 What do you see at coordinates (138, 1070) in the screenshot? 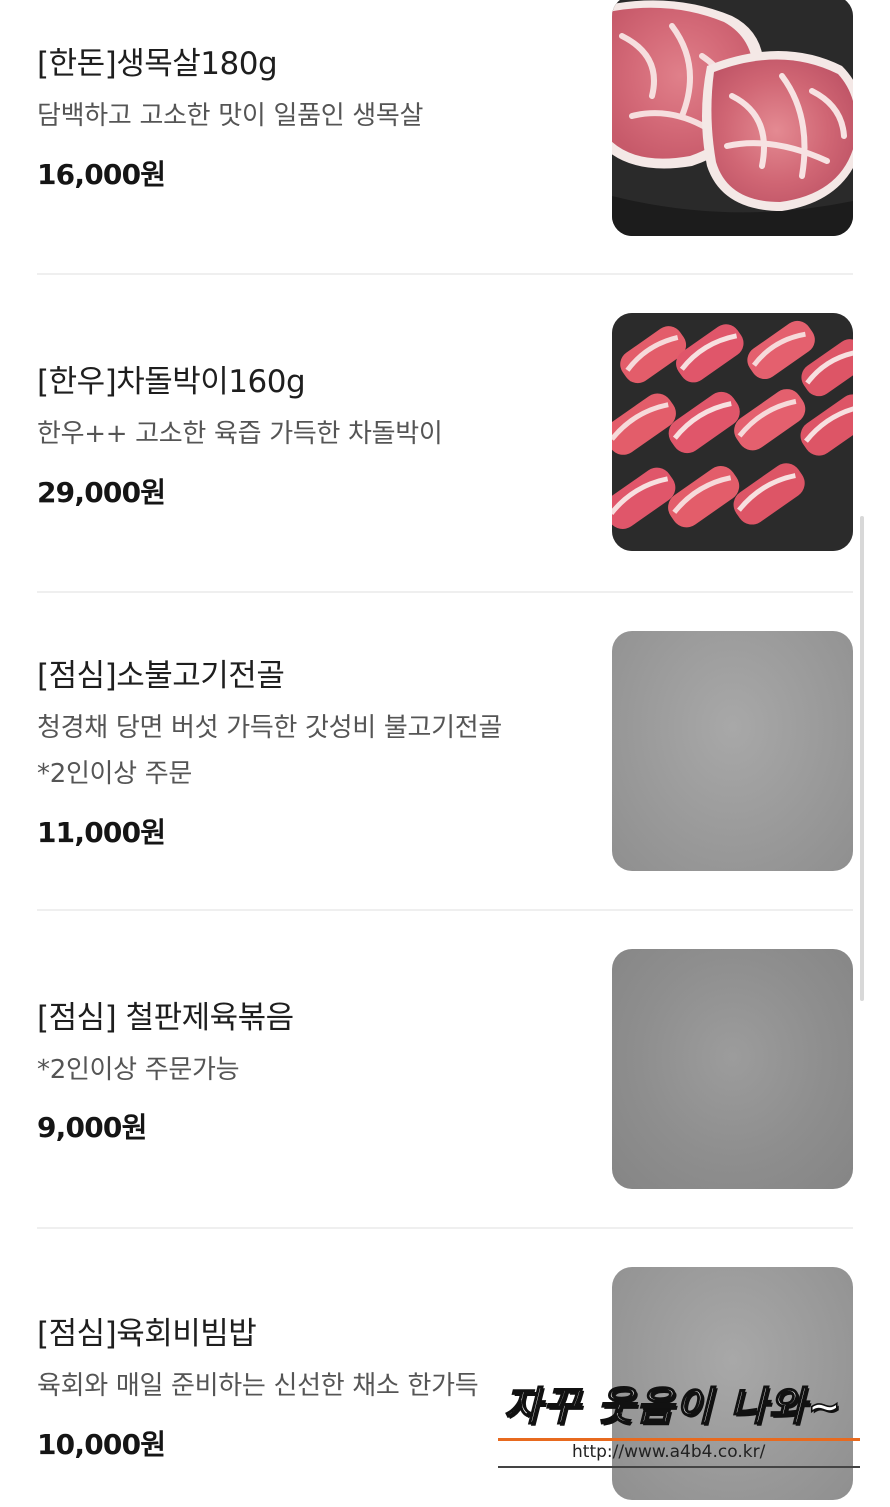
I see `menu-item-description-line: *2인이상 주문가능` at bounding box center [138, 1070].